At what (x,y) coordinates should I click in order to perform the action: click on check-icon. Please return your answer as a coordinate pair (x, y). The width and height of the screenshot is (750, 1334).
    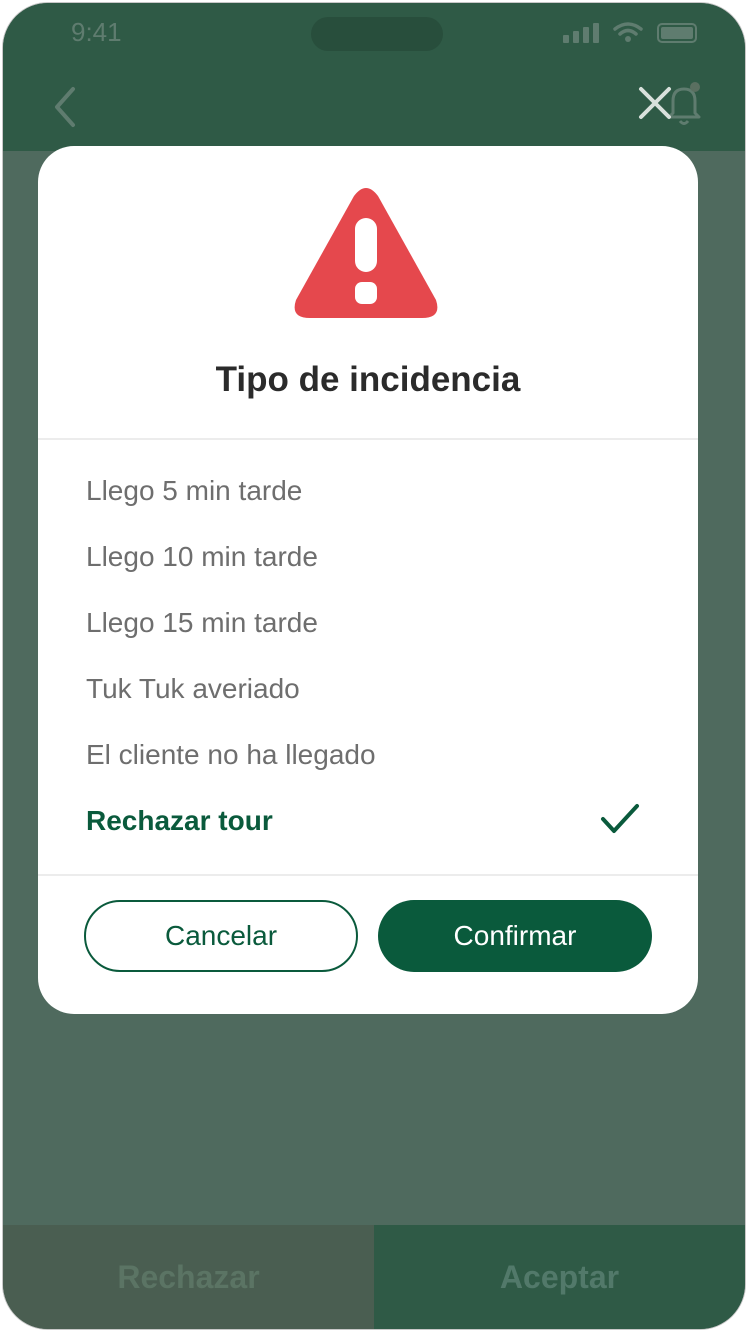
    Looking at the image, I should click on (620, 818).